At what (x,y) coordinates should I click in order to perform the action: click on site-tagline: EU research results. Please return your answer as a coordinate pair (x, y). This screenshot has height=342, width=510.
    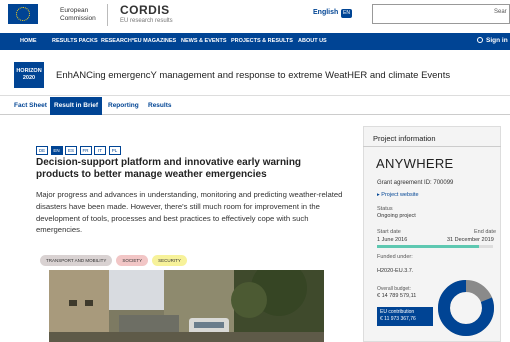
    Looking at the image, I should click on (146, 21).